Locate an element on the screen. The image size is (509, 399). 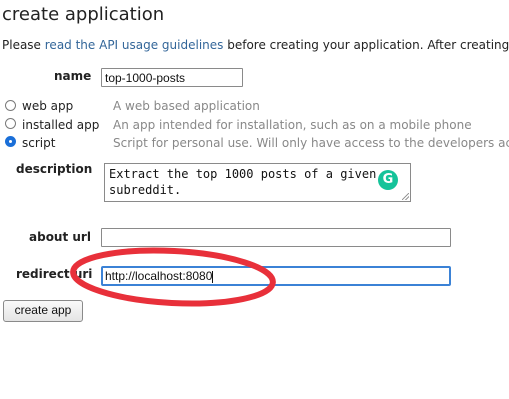
radio-installed-app is located at coordinates (10, 123).